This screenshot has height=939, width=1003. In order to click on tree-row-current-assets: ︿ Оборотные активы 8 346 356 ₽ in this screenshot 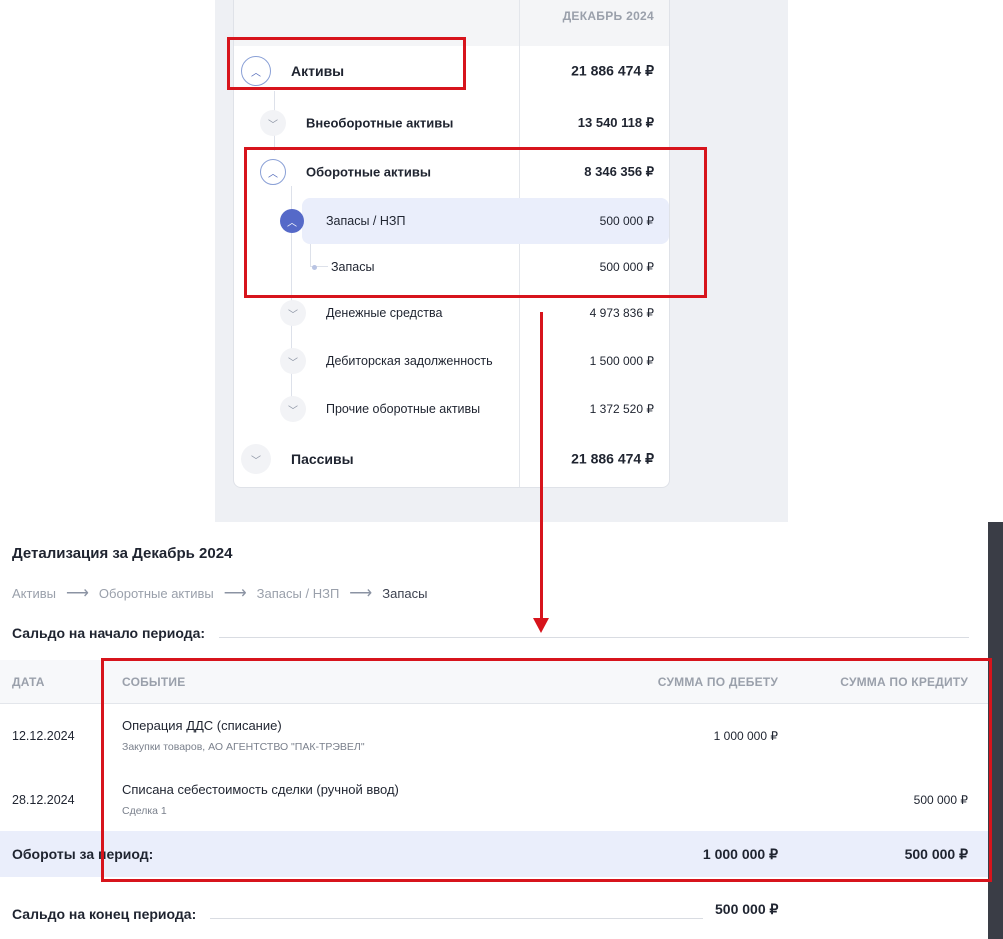, I will do `click(451, 172)`.